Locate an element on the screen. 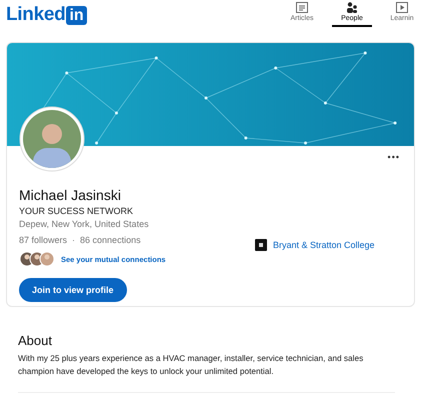  location: Depew, New York, United States is located at coordinates (84, 224).